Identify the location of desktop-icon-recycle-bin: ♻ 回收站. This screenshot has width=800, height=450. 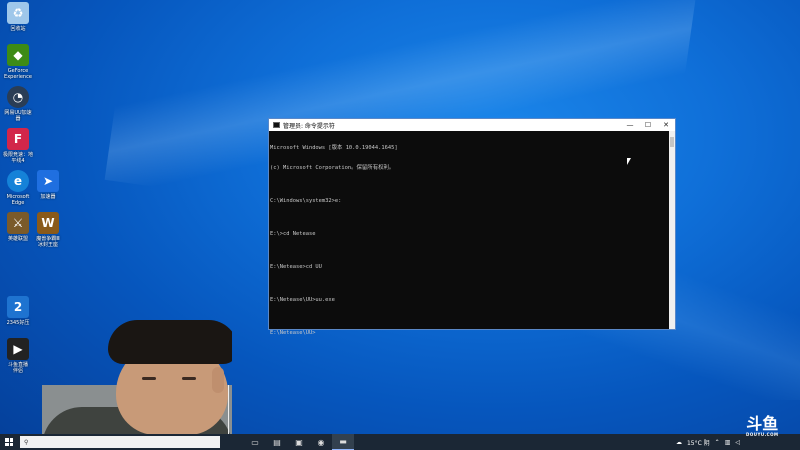
(18, 17).